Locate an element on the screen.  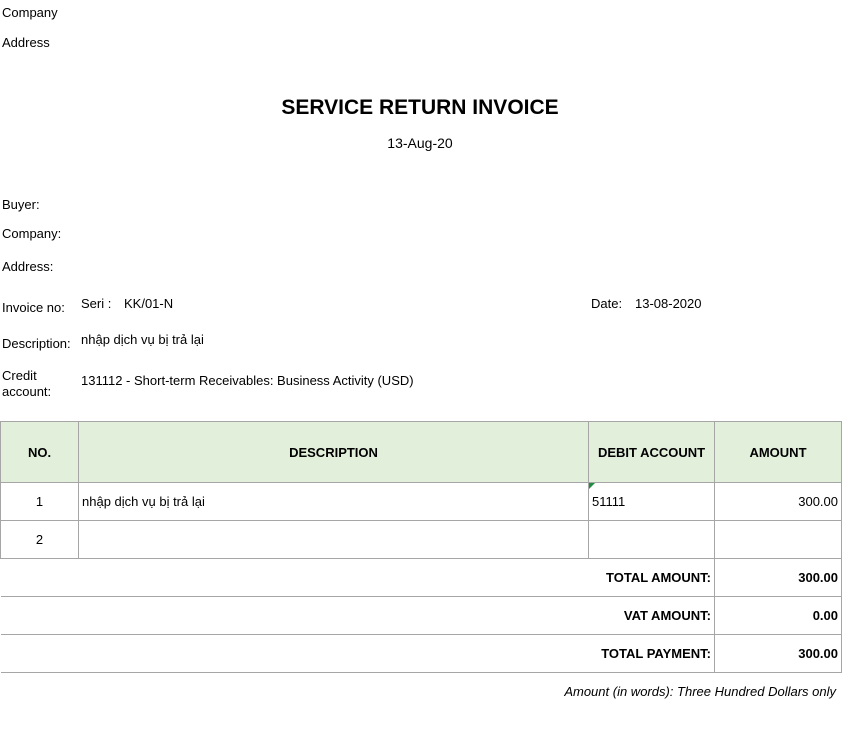
description-label: Description: is located at coordinates (36, 343).